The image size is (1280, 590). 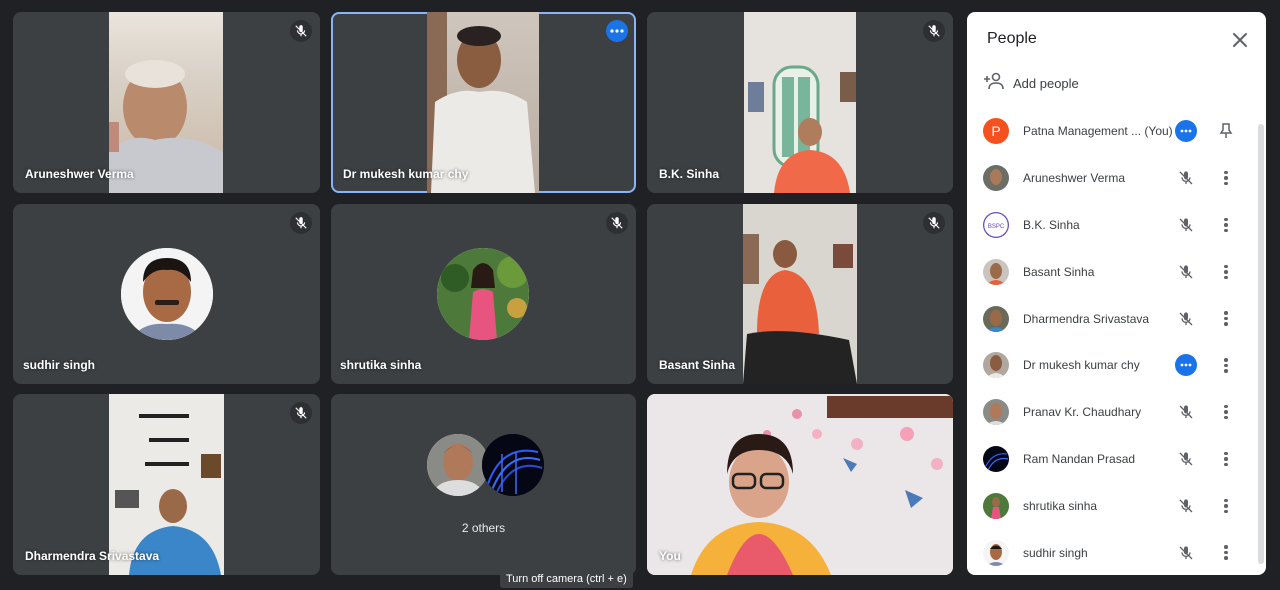 What do you see at coordinates (1079, 458) in the screenshot?
I see `participant-row-name: Ram Nandan Prasad` at bounding box center [1079, 458].